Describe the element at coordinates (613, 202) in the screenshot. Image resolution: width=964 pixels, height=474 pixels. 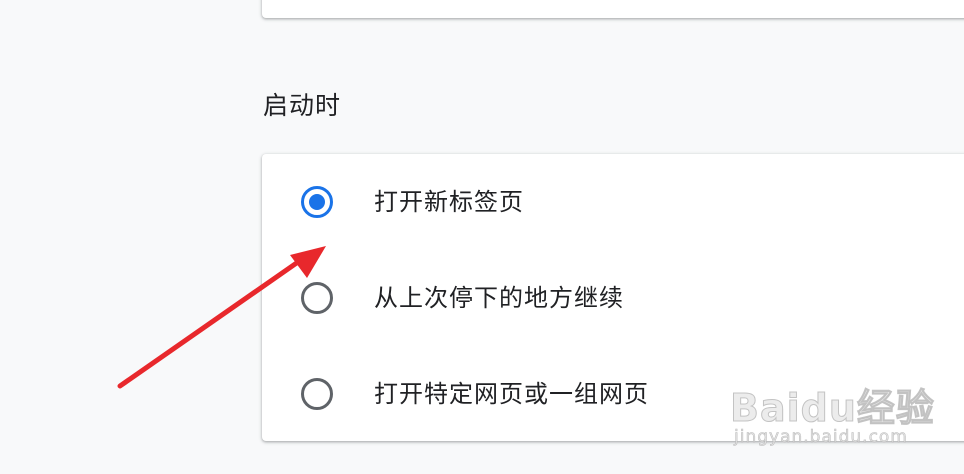
I see `option-open-new-tab: 打开新标签页` at that location.